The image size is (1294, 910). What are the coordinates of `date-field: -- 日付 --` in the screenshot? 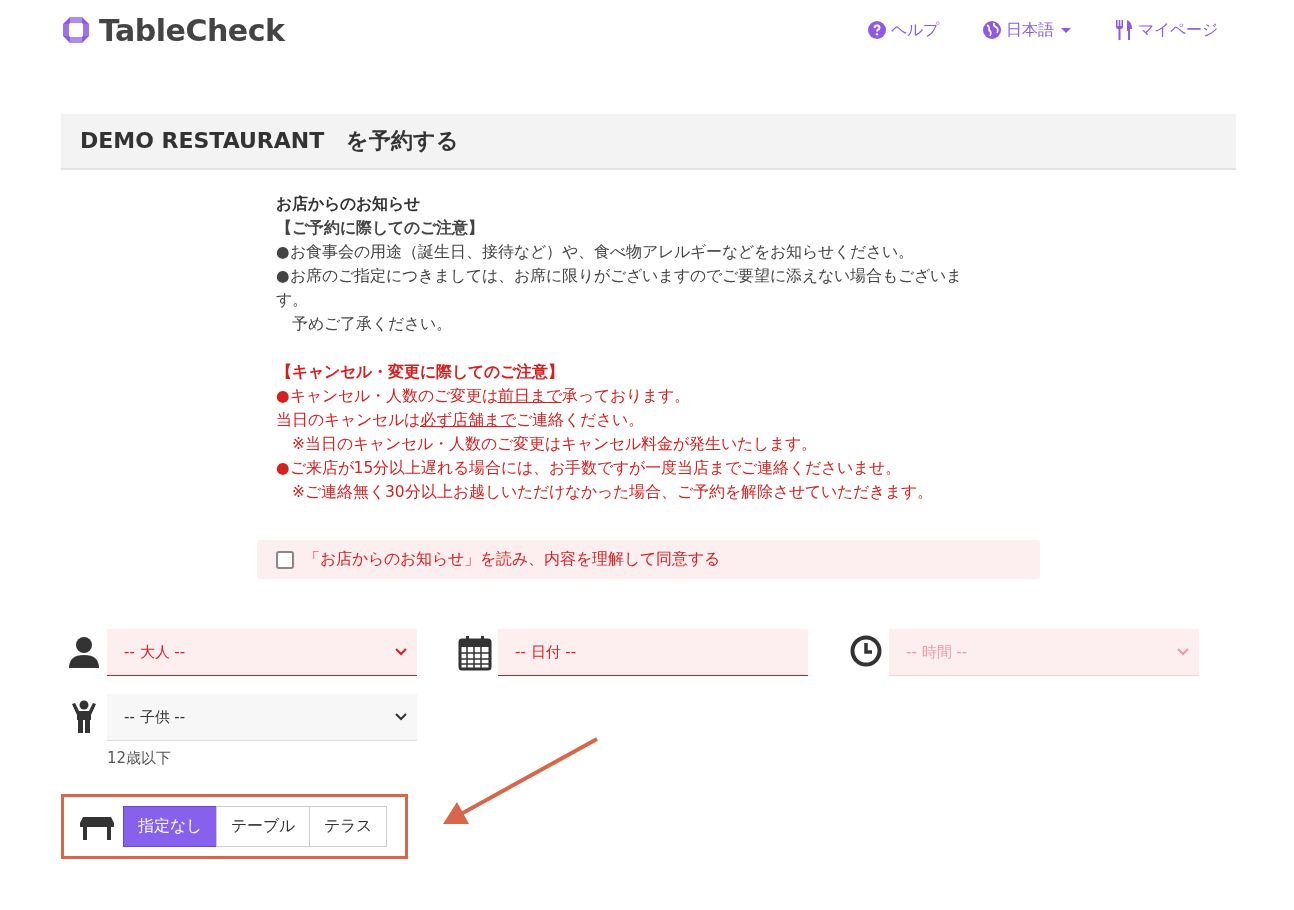 It's located at (653, 652).